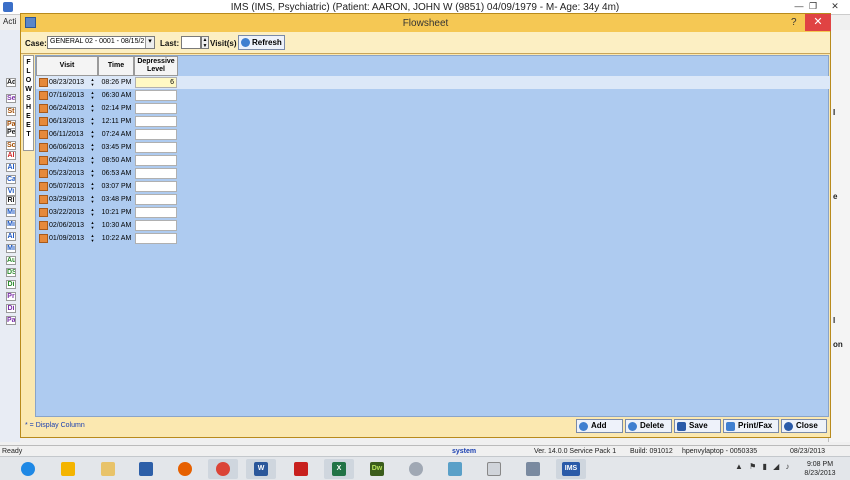 Image resolution: width=850 pixels, height=480 pixels. What do you see at coordinates (433, 186) in the screenshot?
I see `table-row: 05/07/2013 ▲ ▼ 03:07 PM` at bounding box center [433, 186].